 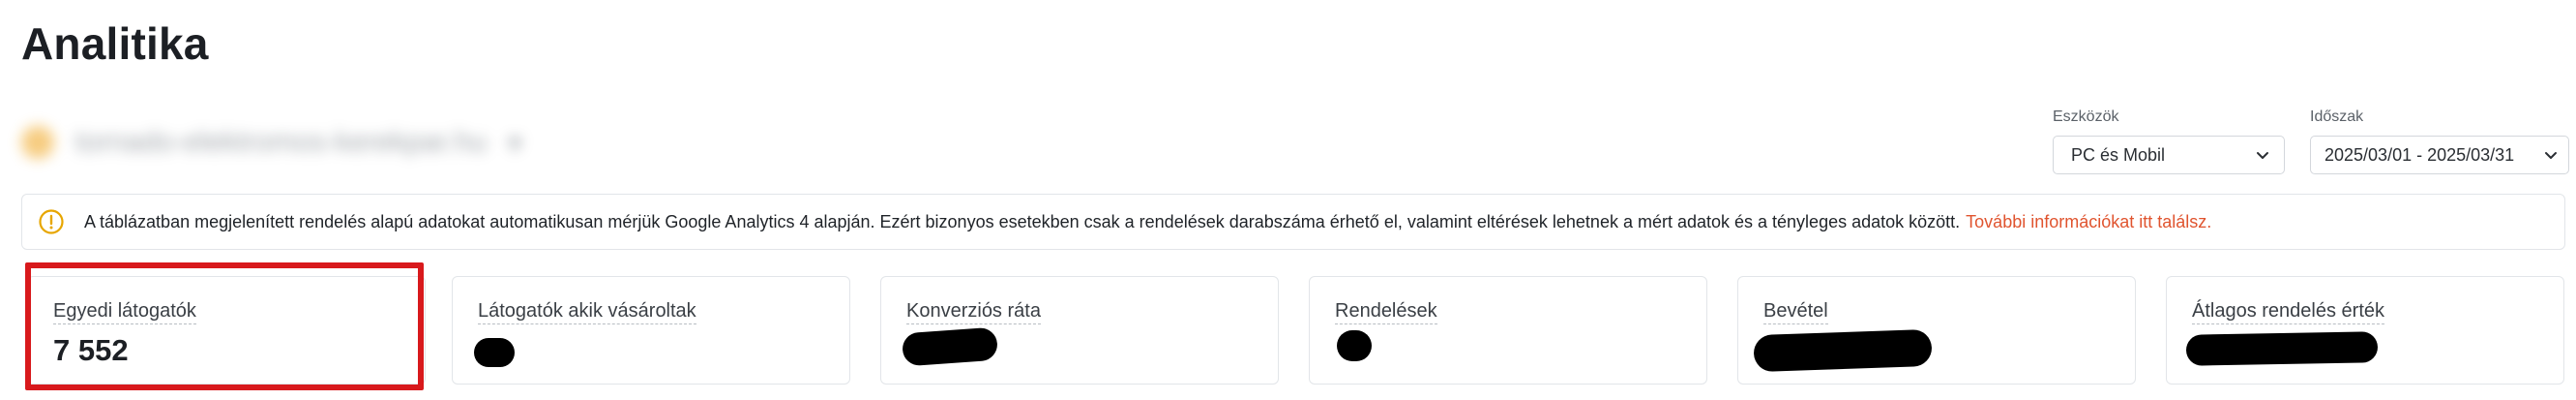 I want to click on kpi-card-average-order-value: Átlagos rendelés érték, so click(x=2365, y=330).